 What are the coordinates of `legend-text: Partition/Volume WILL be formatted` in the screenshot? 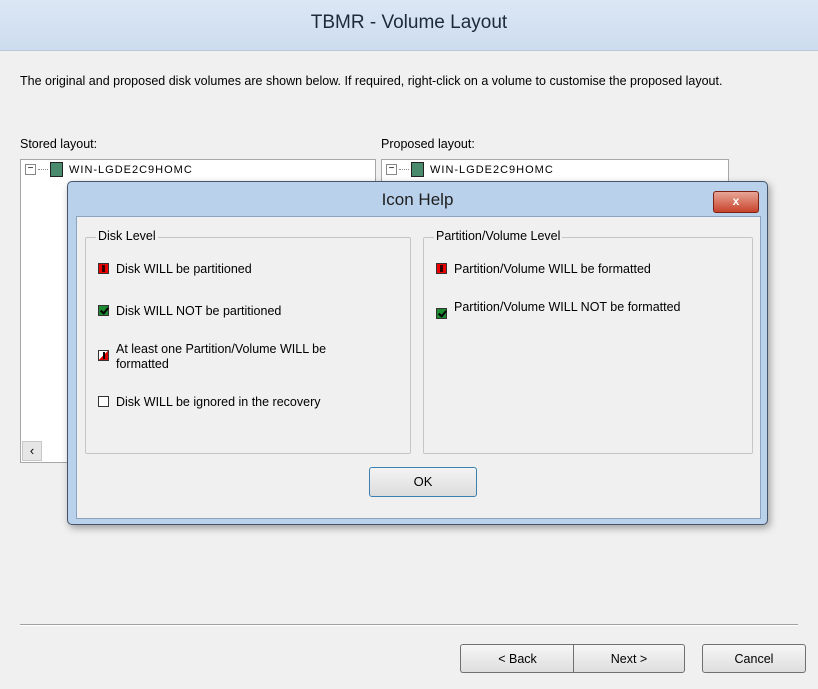 It's located at (552, 269).